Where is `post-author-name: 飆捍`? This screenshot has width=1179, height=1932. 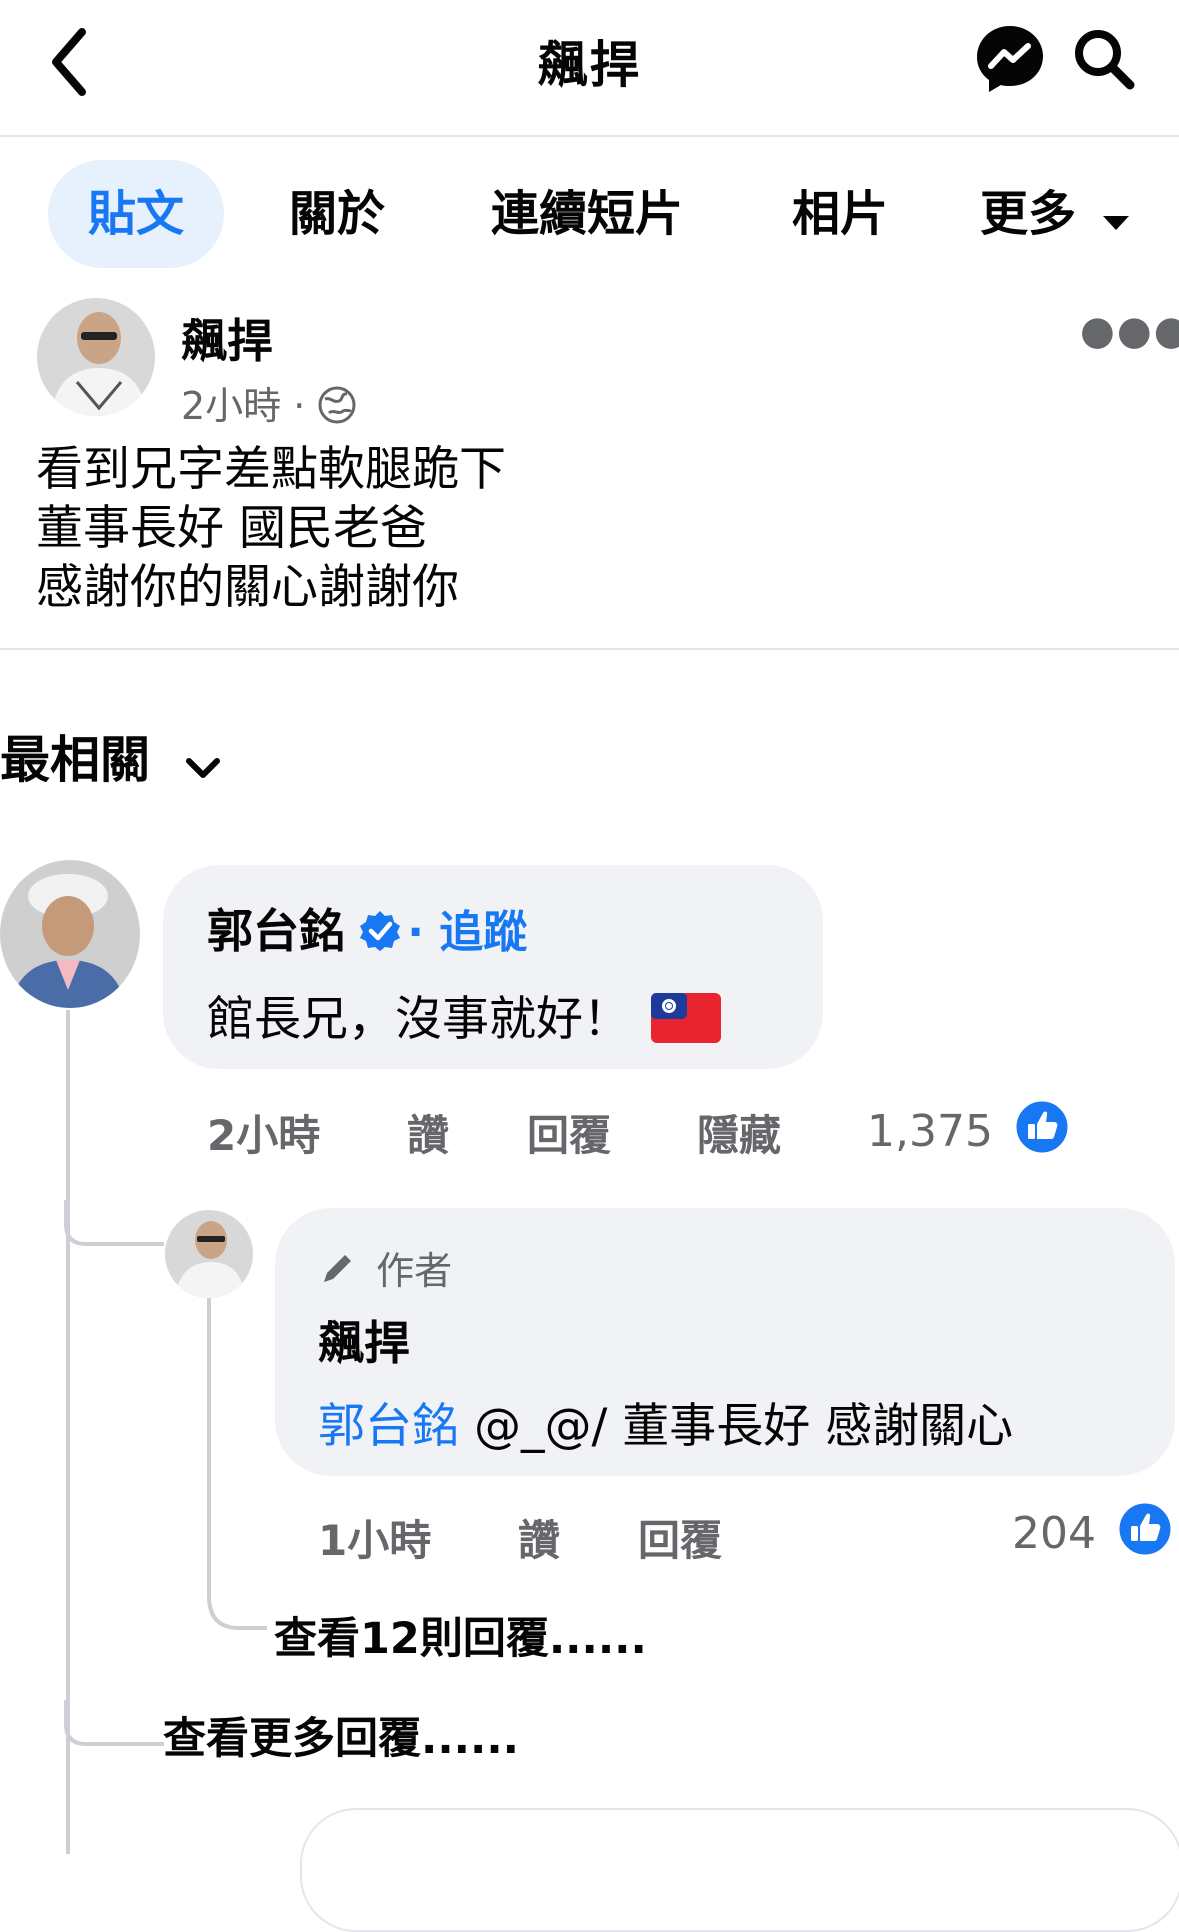
post-author-name: 飆捍 is located at coordinates (227, 338).